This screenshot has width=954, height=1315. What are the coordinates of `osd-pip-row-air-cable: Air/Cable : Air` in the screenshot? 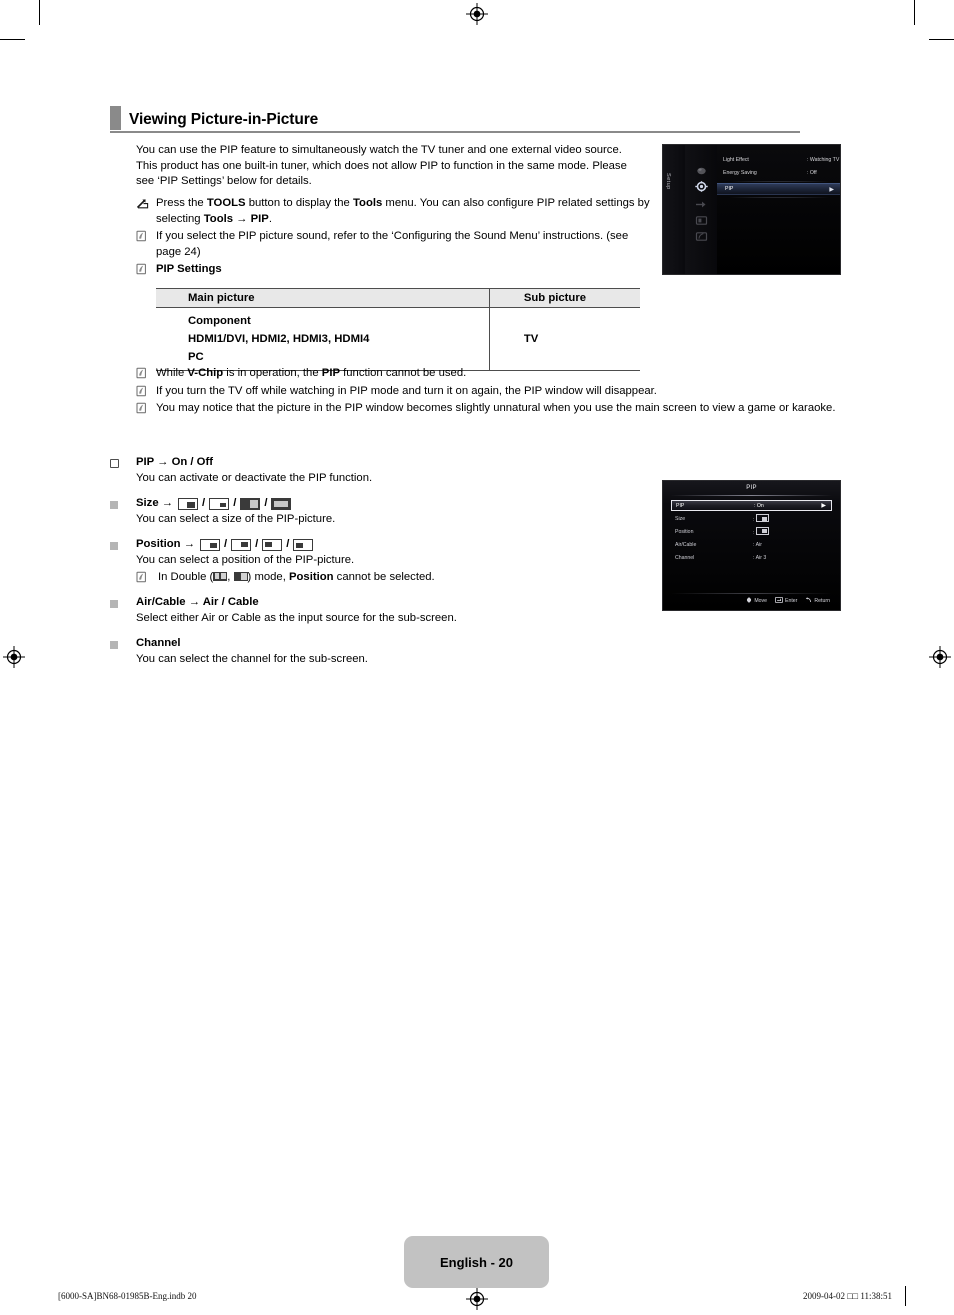 It's located at (751, 544).